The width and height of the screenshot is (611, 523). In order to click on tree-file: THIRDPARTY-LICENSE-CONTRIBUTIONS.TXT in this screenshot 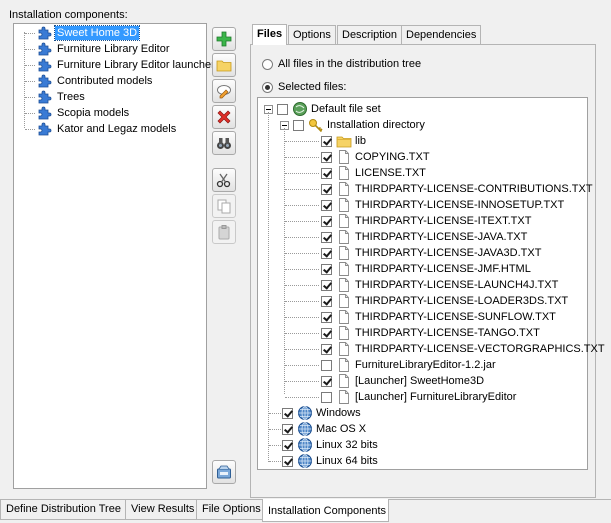, I will do `click(457, 189)`.